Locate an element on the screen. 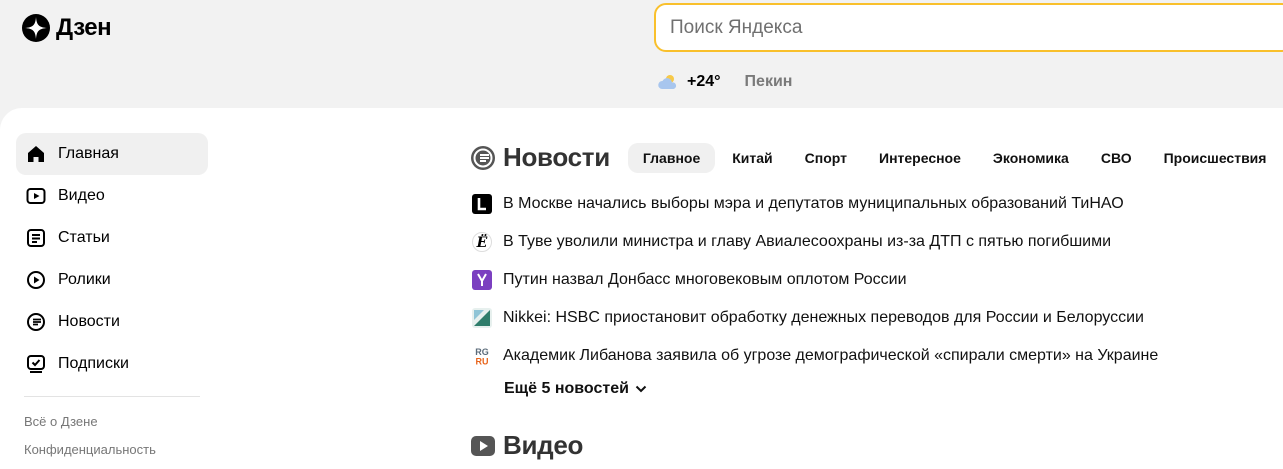  sidebar-item-home: Главная is located at coordinates (112, 154).